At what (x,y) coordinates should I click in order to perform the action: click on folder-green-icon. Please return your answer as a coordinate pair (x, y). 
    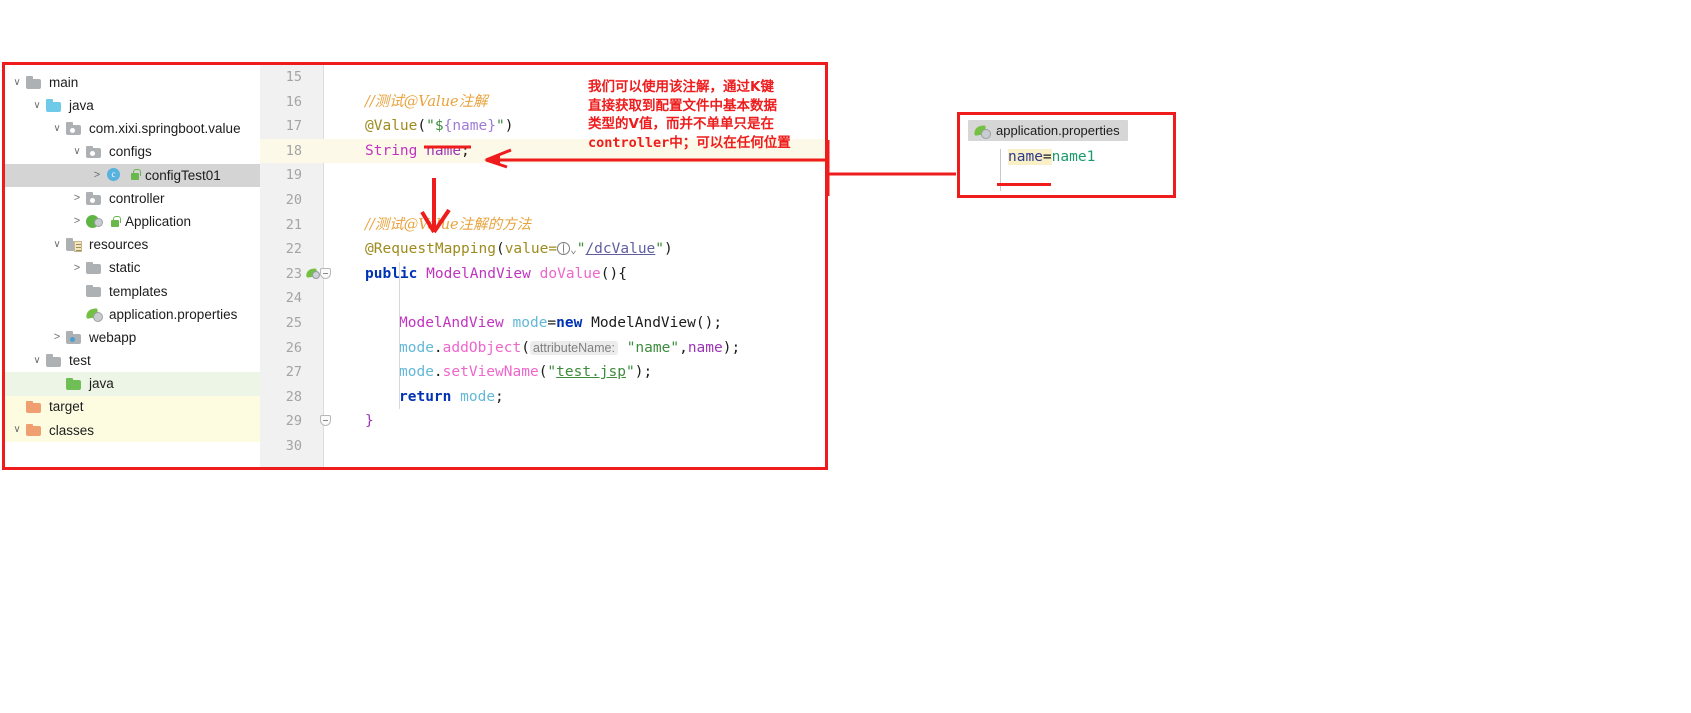
    Looking at the image, I should click on (74, 384).